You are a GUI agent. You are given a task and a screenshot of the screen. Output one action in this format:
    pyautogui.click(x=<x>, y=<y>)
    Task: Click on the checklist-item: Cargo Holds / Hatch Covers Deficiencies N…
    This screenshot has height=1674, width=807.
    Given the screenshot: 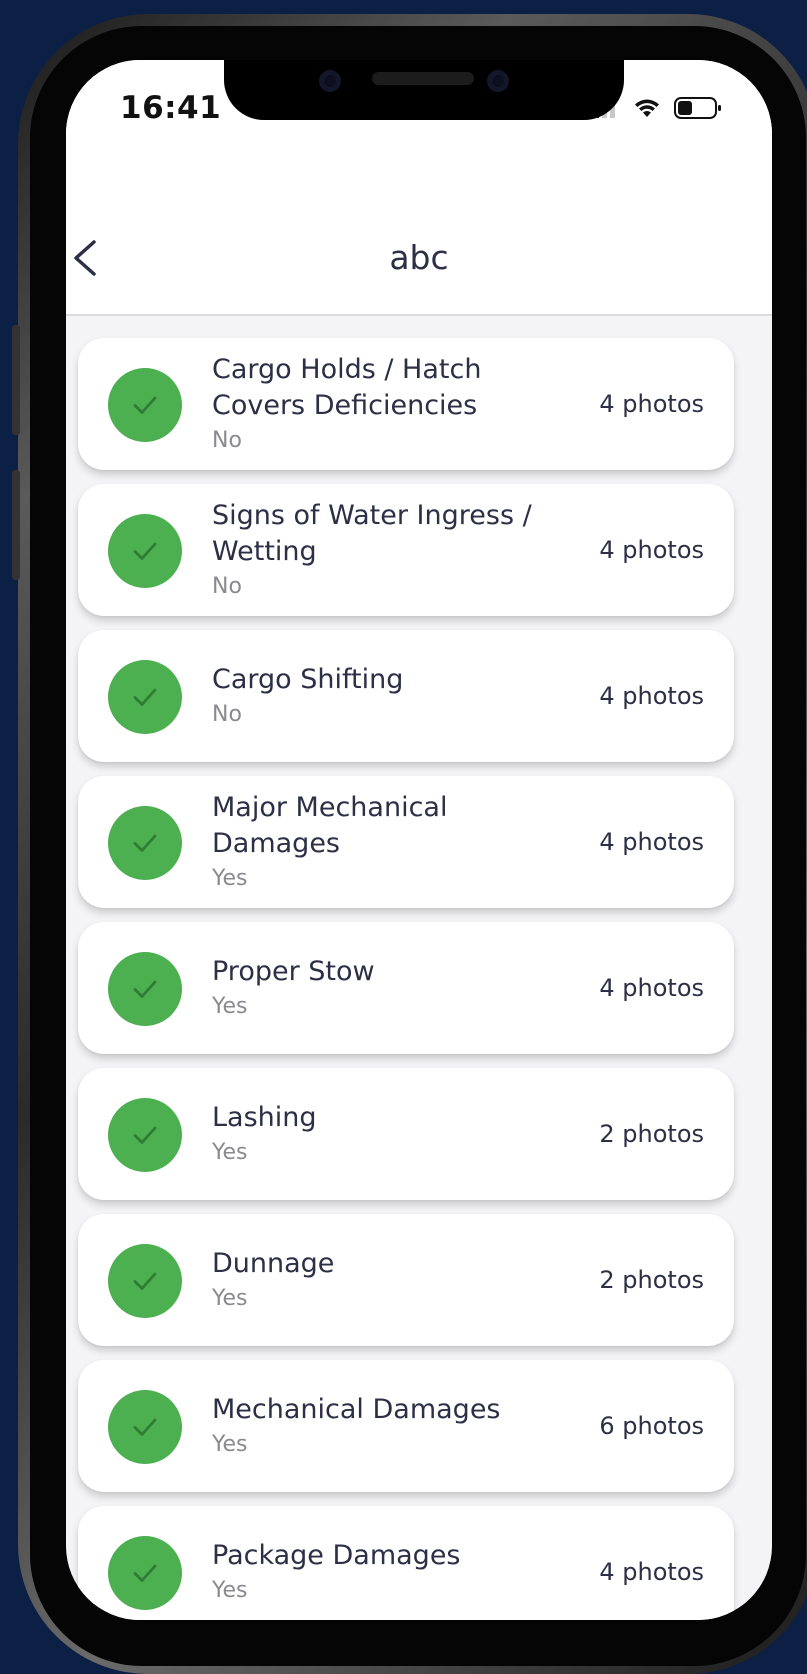 What is the action you would take?
    pyautogui.click(x=406, y=404)
    